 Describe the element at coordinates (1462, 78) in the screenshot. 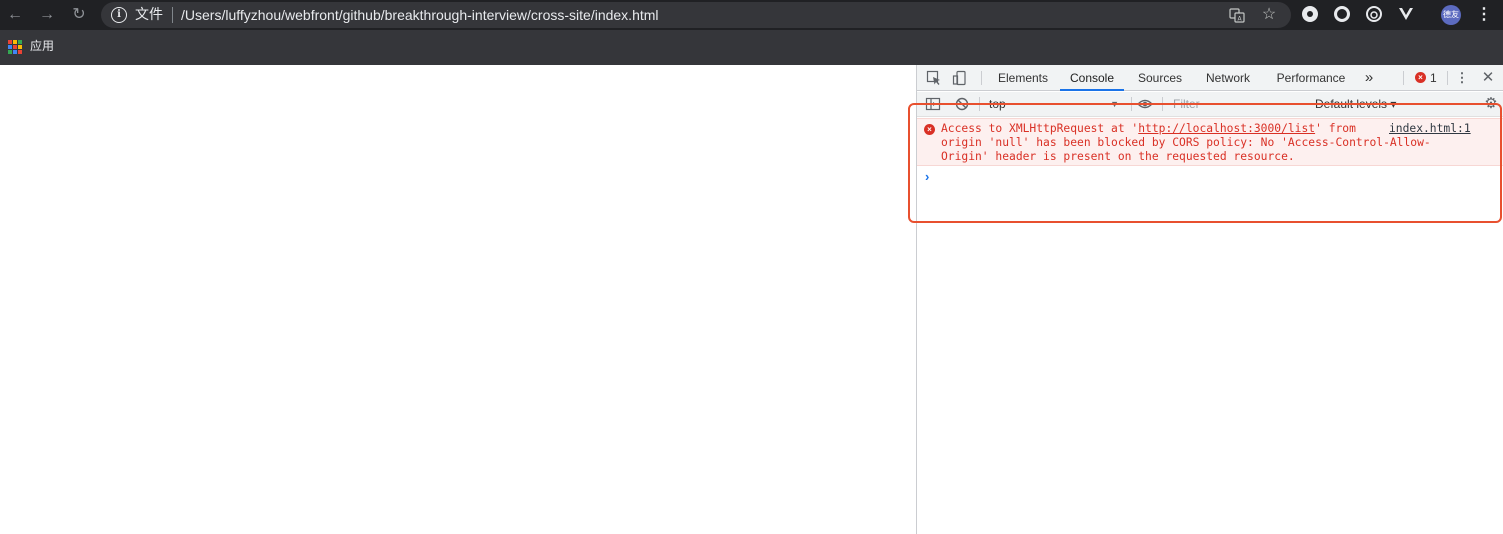

I see `devtools-menu-icon: ⋮` at that location.